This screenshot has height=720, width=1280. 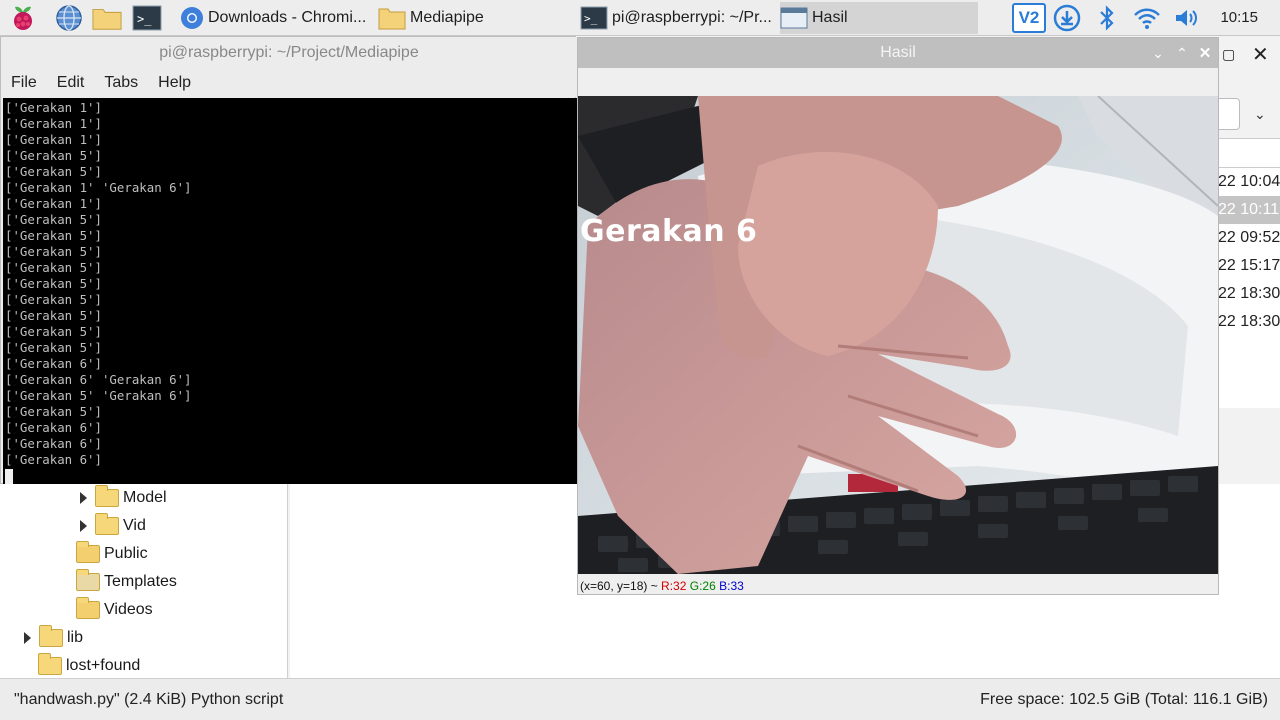 I want to click on wifi-icon, so click(x=1147, y=18).